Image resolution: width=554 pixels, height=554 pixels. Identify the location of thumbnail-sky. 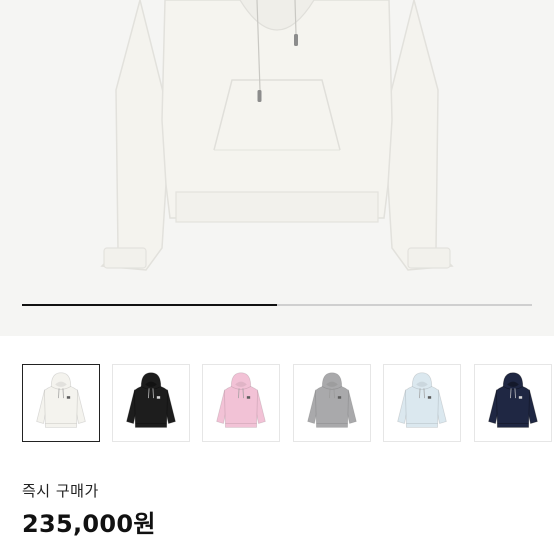
(422, 403).